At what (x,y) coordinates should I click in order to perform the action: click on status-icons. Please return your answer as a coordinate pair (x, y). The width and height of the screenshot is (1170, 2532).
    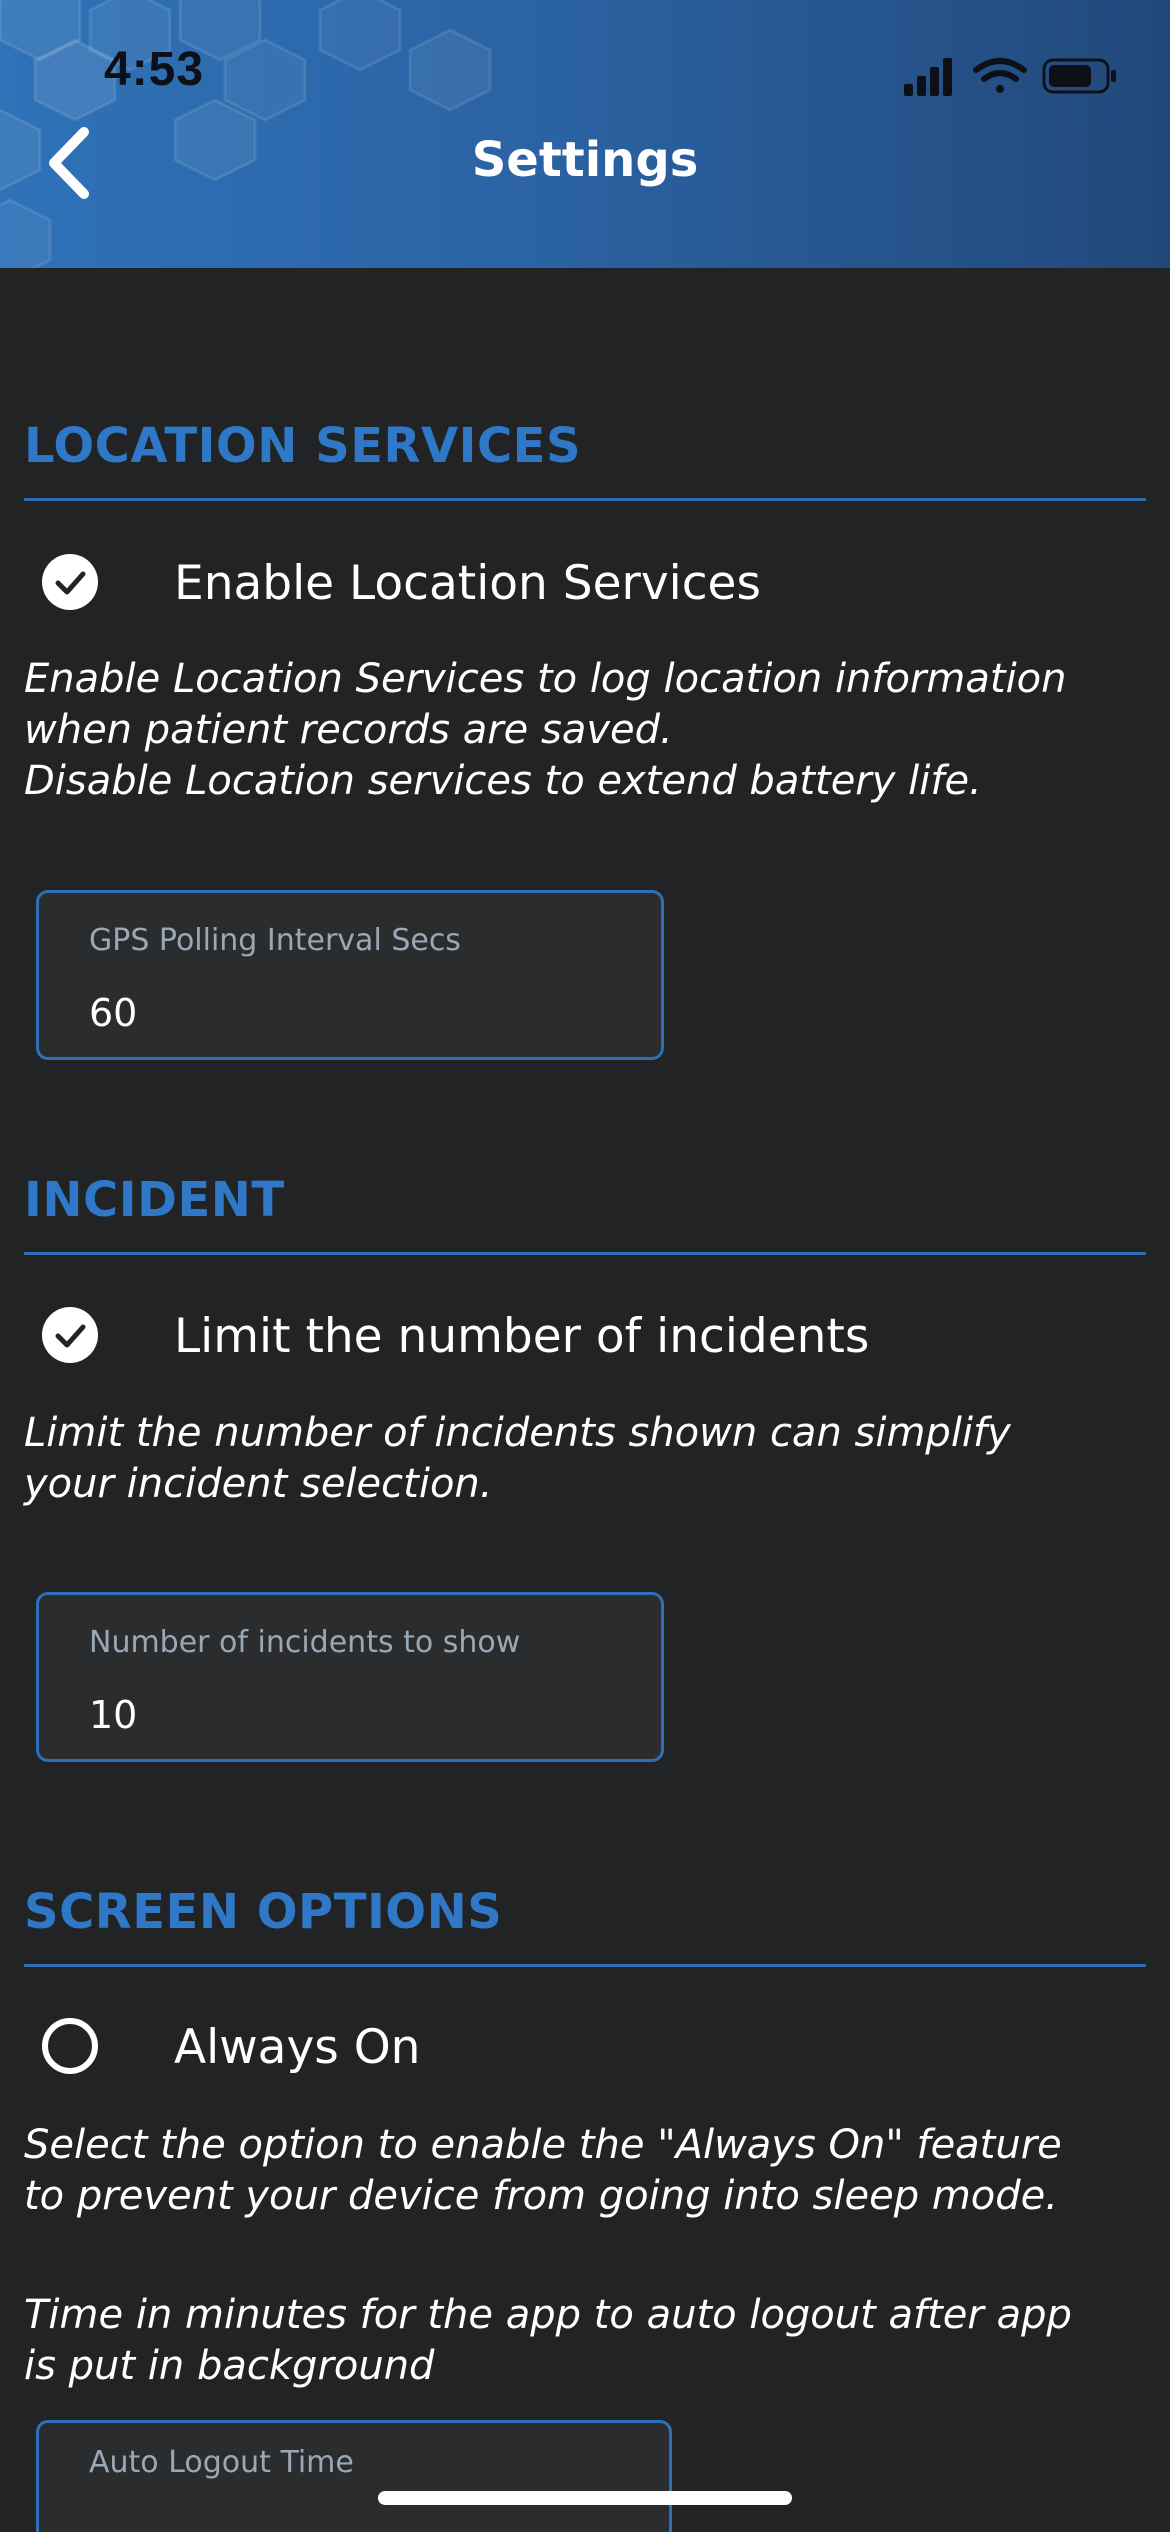
    Looking at the image, I should click on (1010, 77).